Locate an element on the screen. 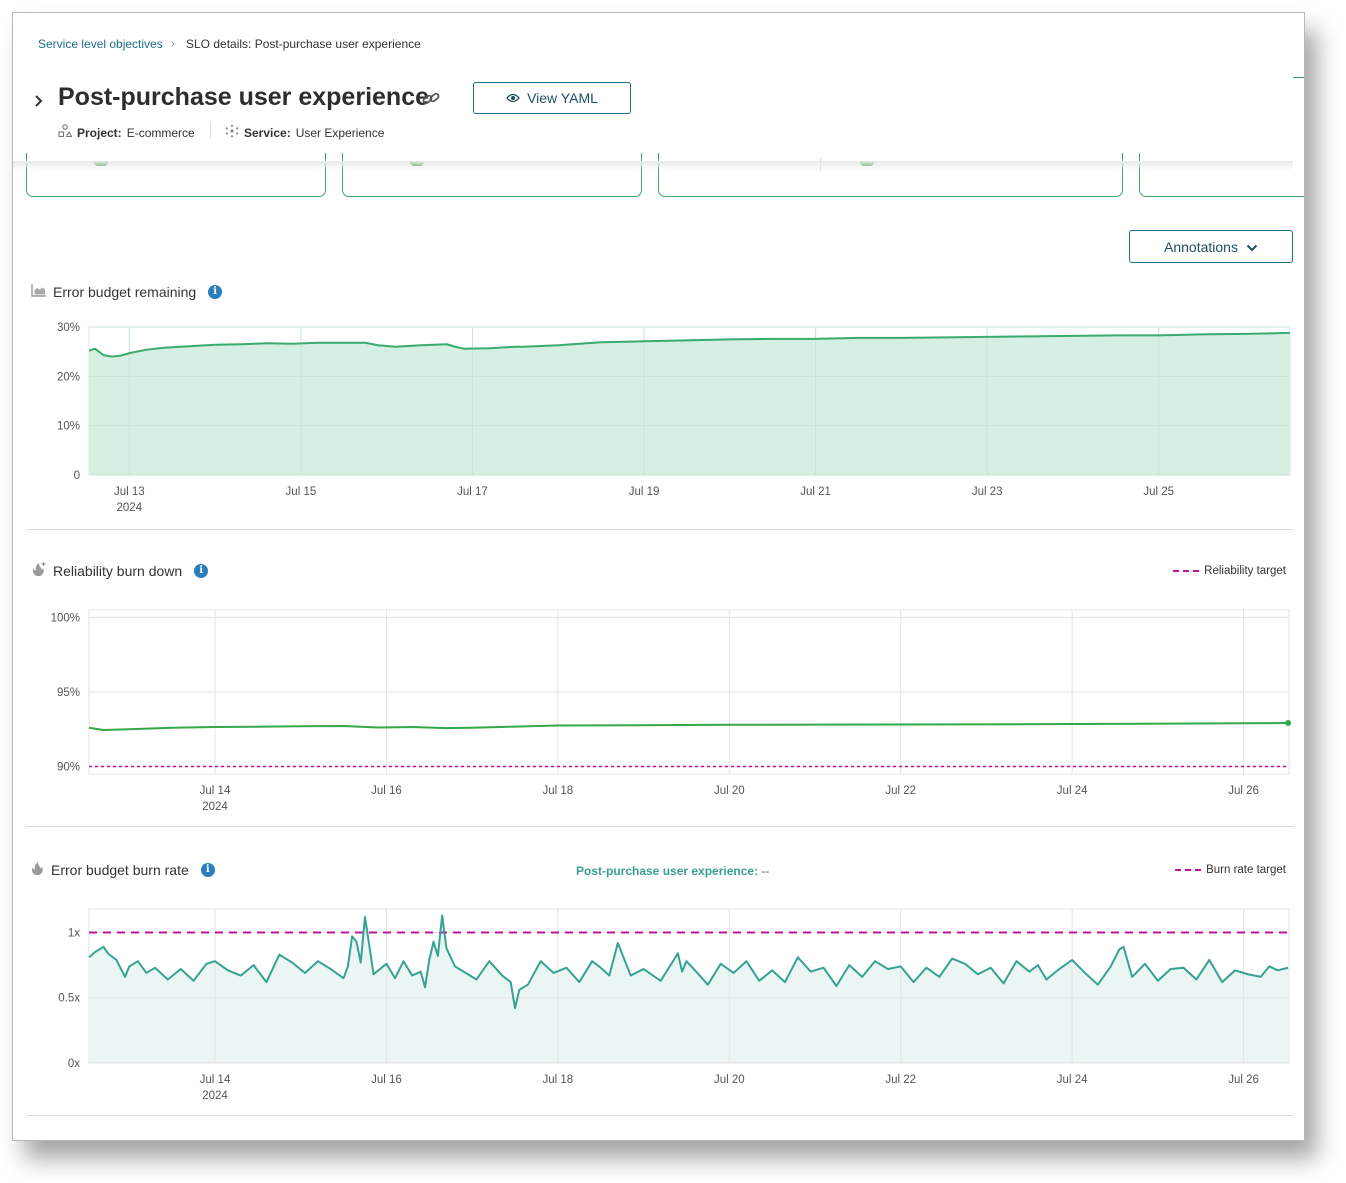  series-end-point is located at coordinates (1288, 723).